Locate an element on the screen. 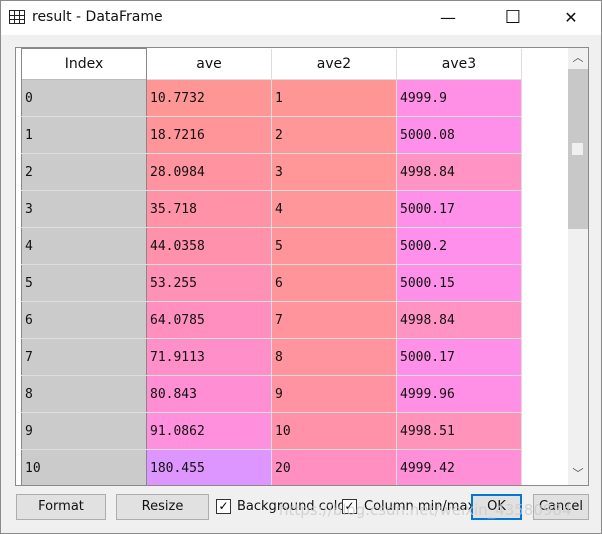  header-index: Index is located at coordinates (84, 64).